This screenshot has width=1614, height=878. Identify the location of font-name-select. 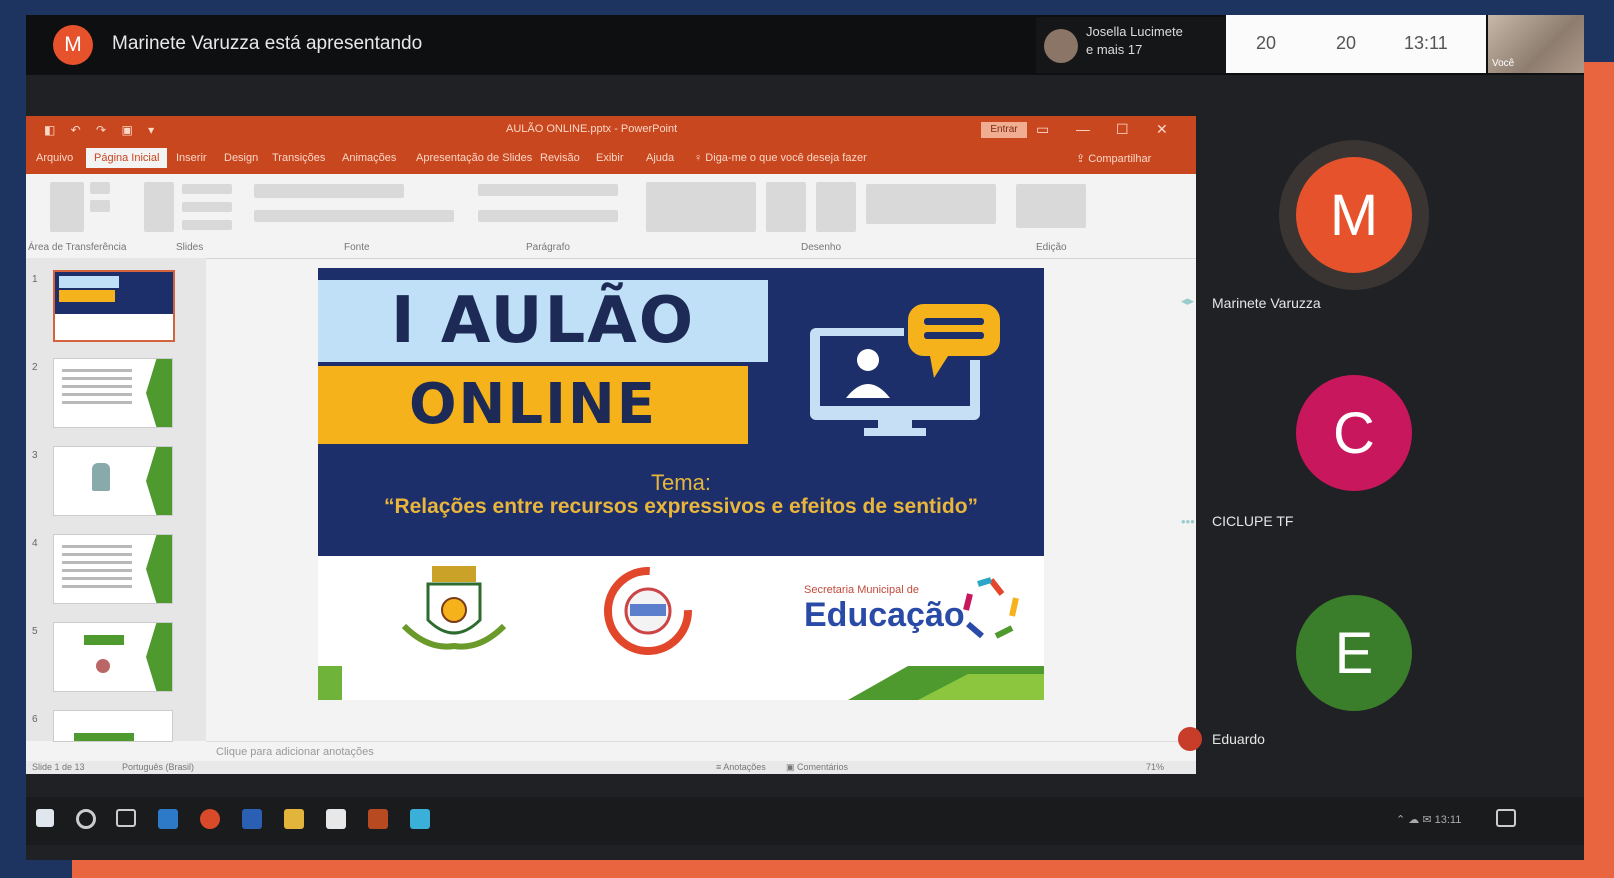
(329, 191).